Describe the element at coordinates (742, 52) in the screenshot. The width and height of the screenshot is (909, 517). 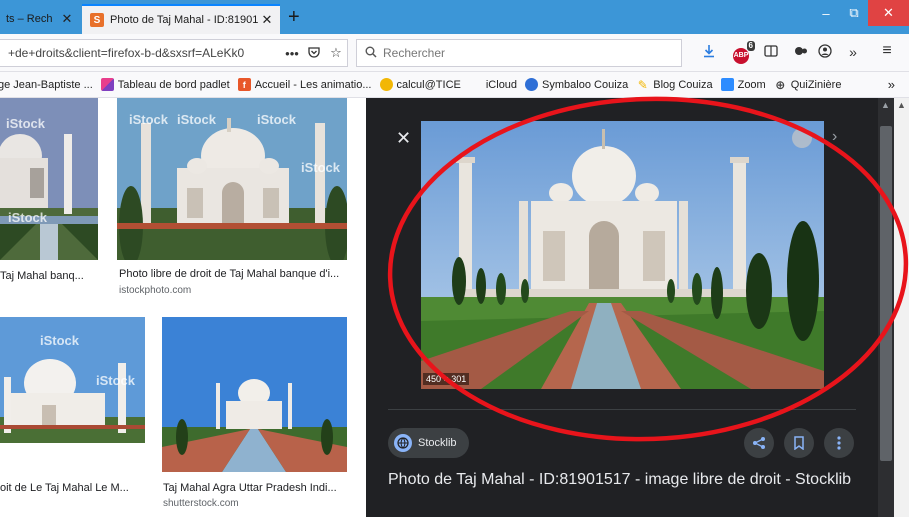
I see `adblock-plus-icon: ABP 6` at that location.